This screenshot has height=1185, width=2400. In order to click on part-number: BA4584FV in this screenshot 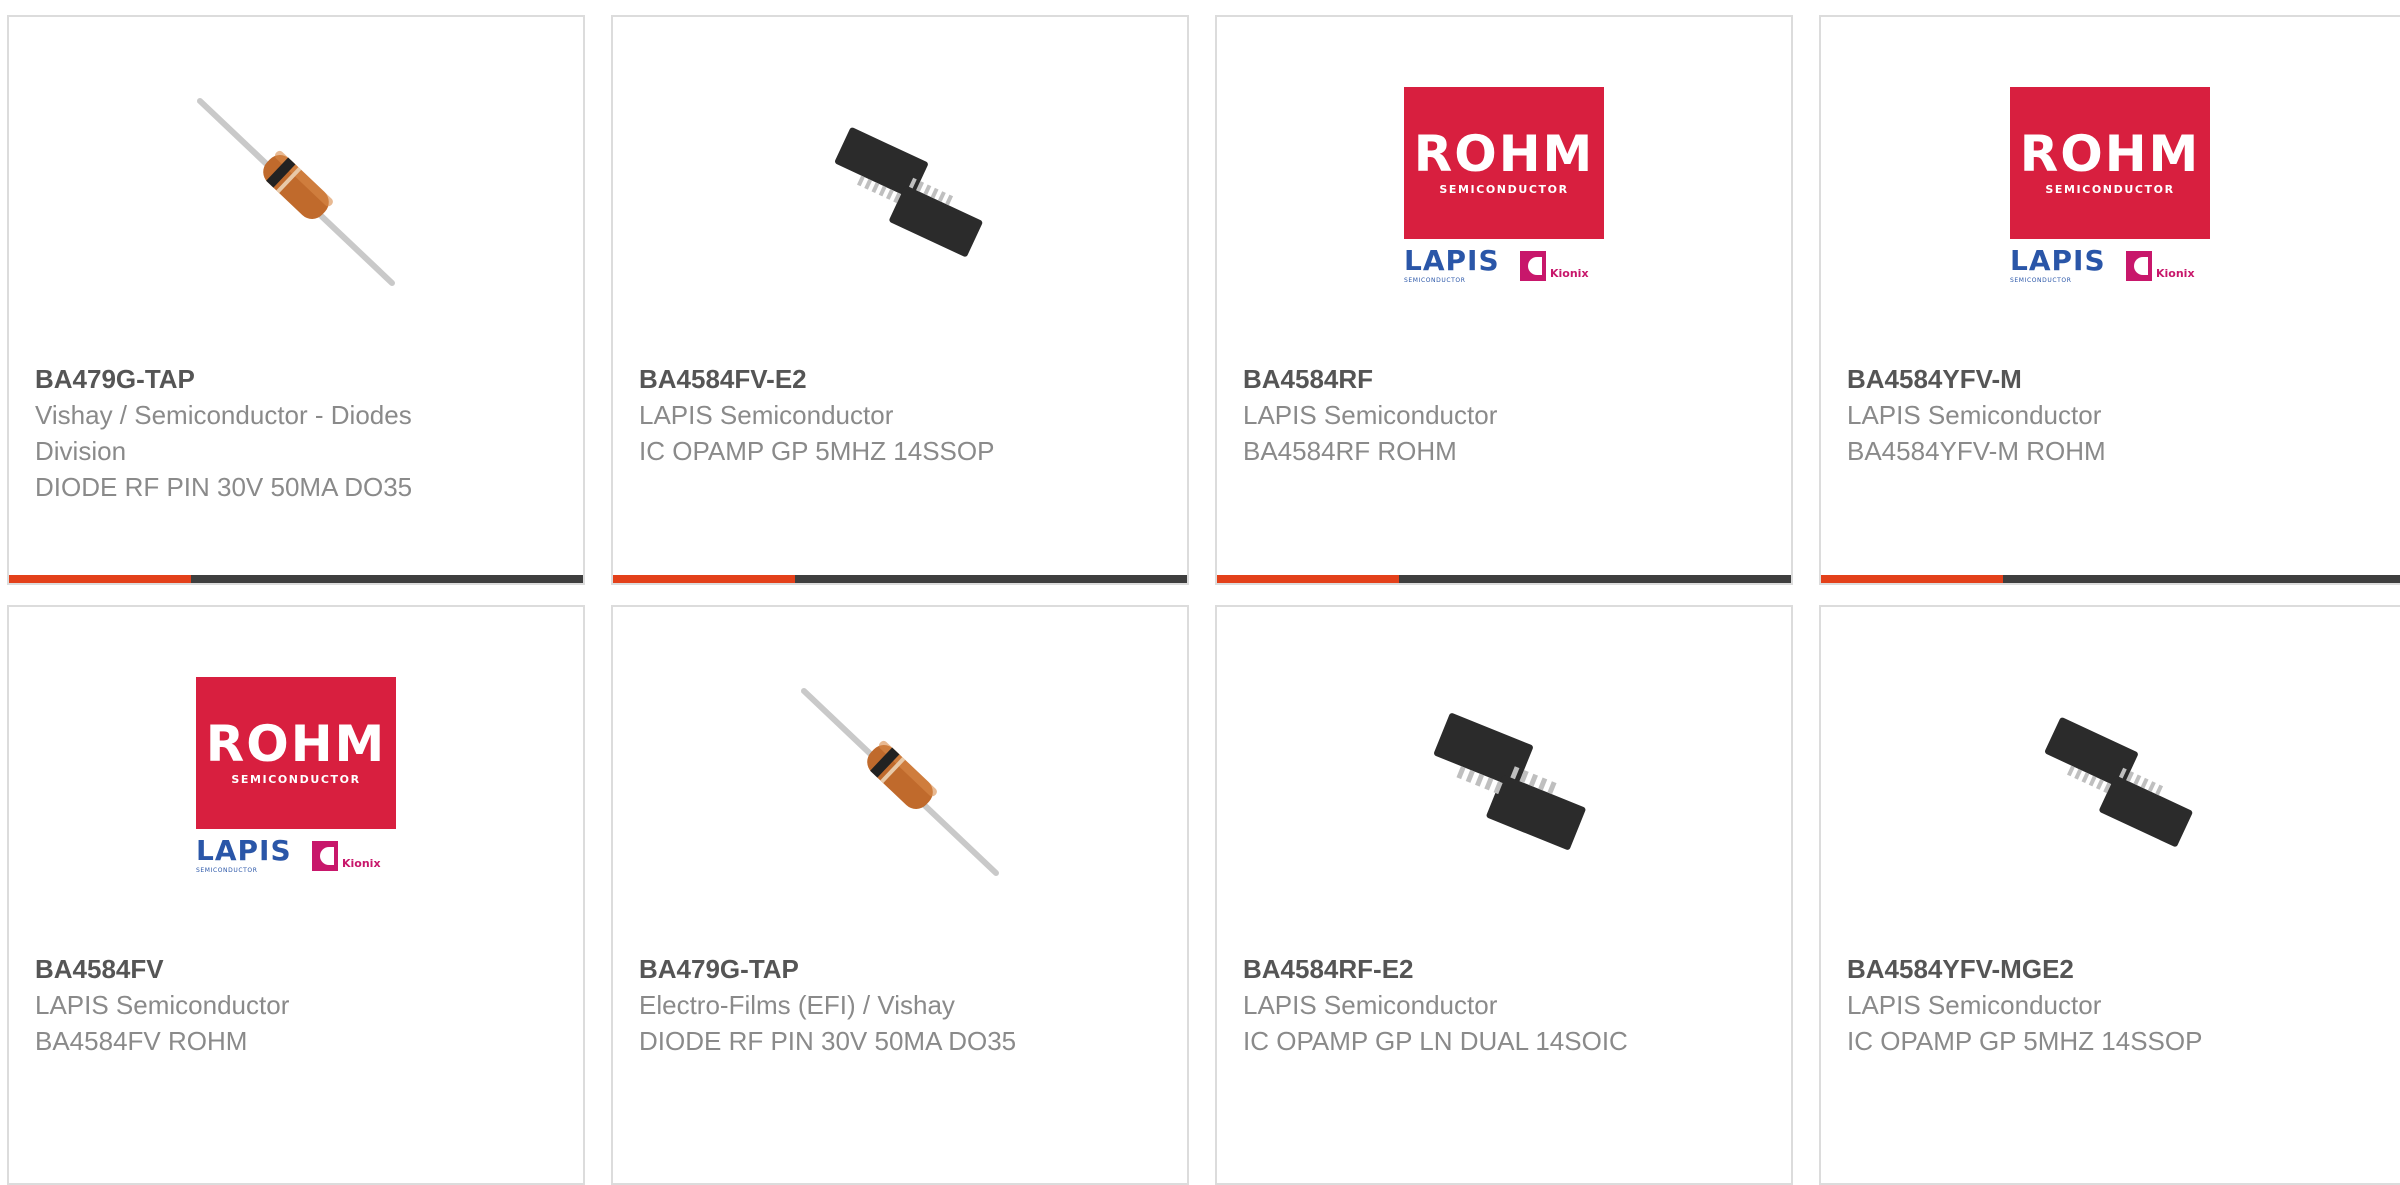, I will do `click(296, 969)`.